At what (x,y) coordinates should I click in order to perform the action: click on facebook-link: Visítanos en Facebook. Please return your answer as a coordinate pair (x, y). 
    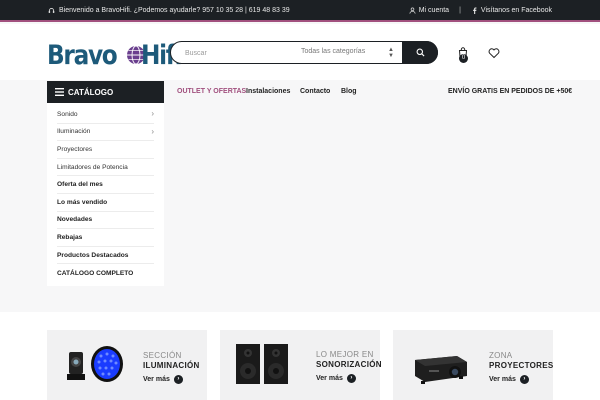
    Looking at the image, I should click on (511, 10).